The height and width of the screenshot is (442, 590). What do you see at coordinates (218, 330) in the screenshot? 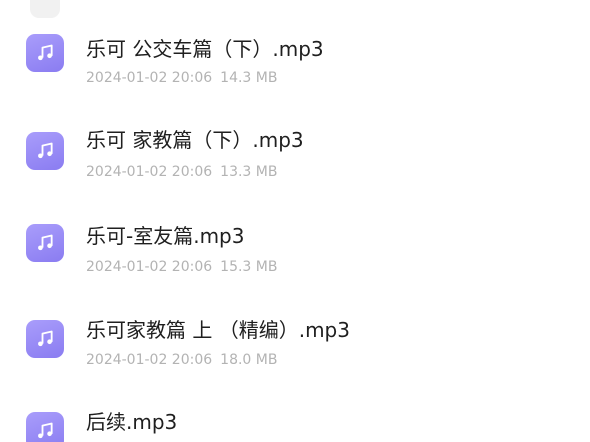
I see `file-name: 乐可家教篇 上 （精编）.mp3` at bounding box center [218, 330].